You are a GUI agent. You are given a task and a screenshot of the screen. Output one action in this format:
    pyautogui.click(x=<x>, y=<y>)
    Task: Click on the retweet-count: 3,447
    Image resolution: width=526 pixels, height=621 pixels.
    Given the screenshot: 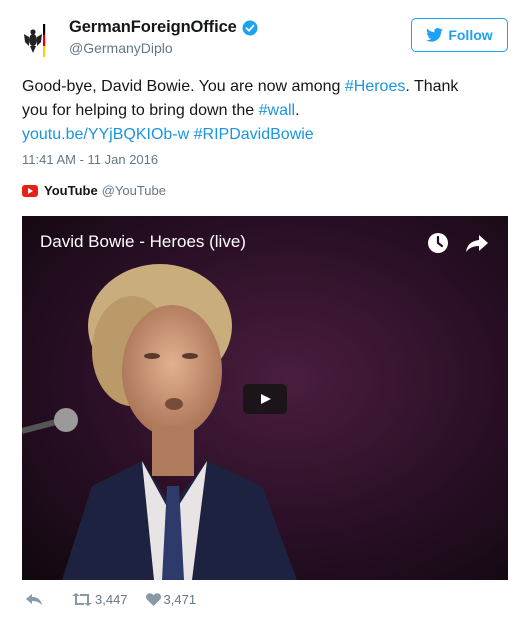 What is the action you would take?
    pyautogui.click(x=111, y=599)
    